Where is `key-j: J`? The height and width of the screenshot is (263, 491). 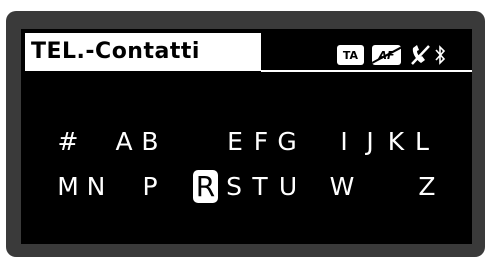 key-j: J is located at coordinates (370, 142).